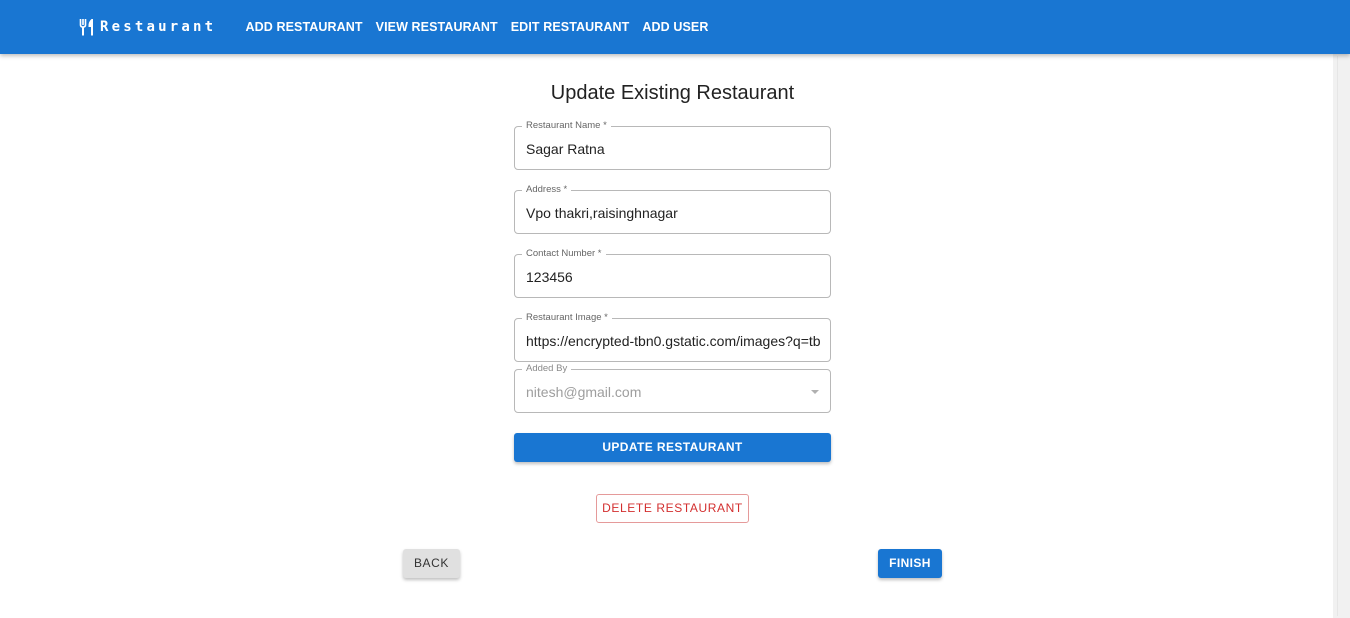 This screenshot has height=618, width=1350. I want to click on nav-add-restaurant: ADD RESTAURANT, so click(304, 27).